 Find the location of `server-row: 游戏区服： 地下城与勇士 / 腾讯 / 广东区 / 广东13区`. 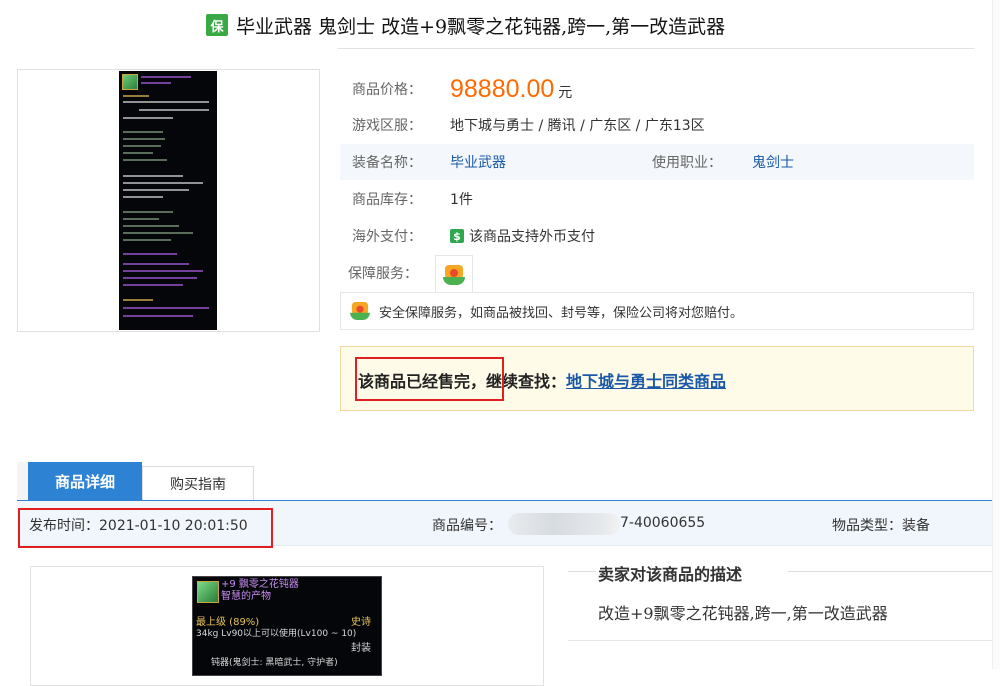

server-row: 游戏区服： 地下城与勇士 / 腾讯 / 广东区 / 广东13区 is located at coordinates (657, 125).